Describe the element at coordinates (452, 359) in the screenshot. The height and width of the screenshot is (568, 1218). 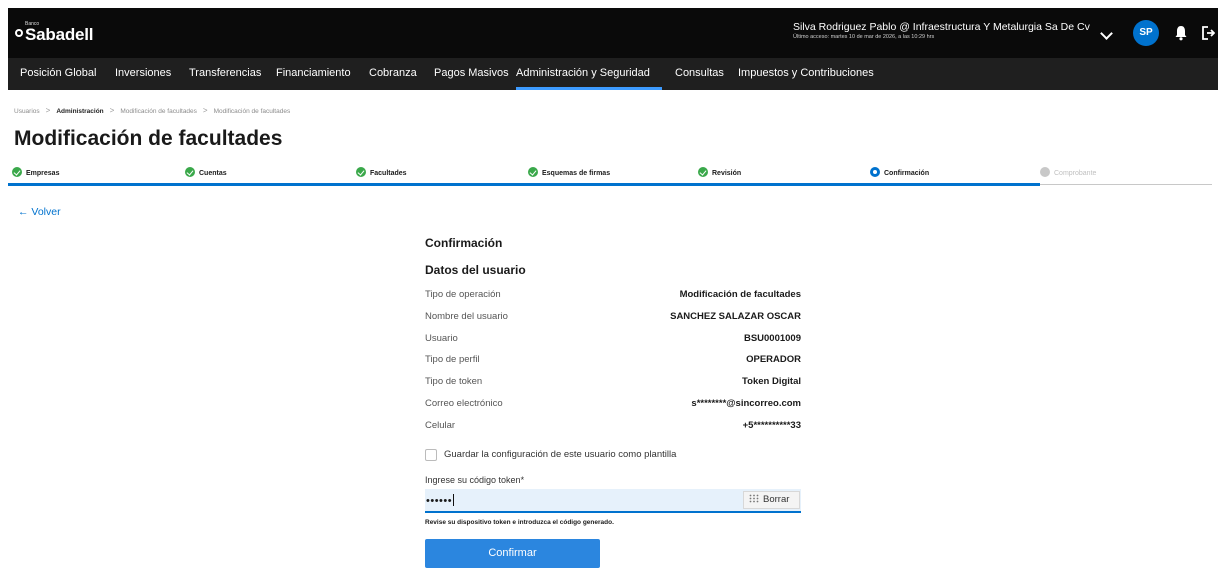
I see `row-label: Tipo de perfil` at that location.